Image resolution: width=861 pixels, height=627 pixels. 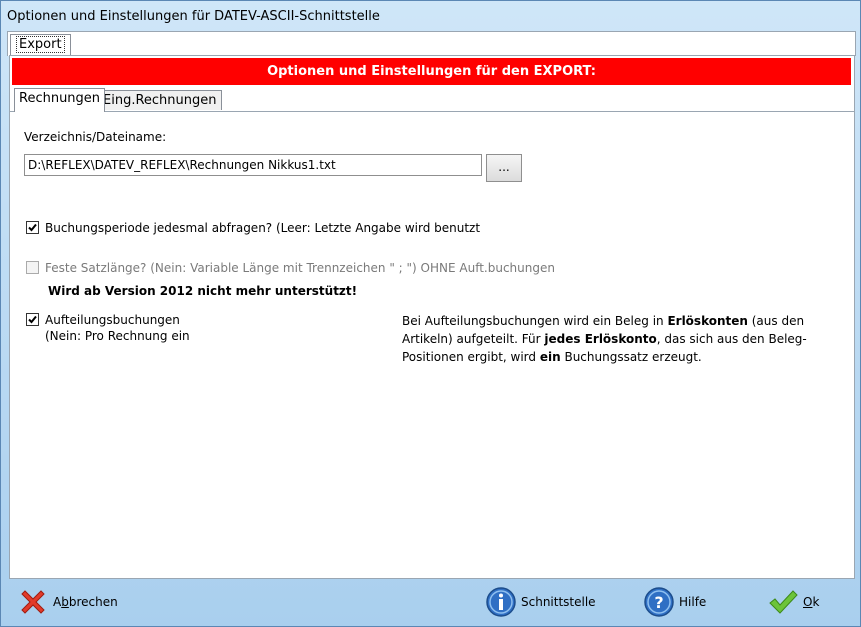 I want to click on interface-button: Schnittstelle, so click(x=540, y=602).